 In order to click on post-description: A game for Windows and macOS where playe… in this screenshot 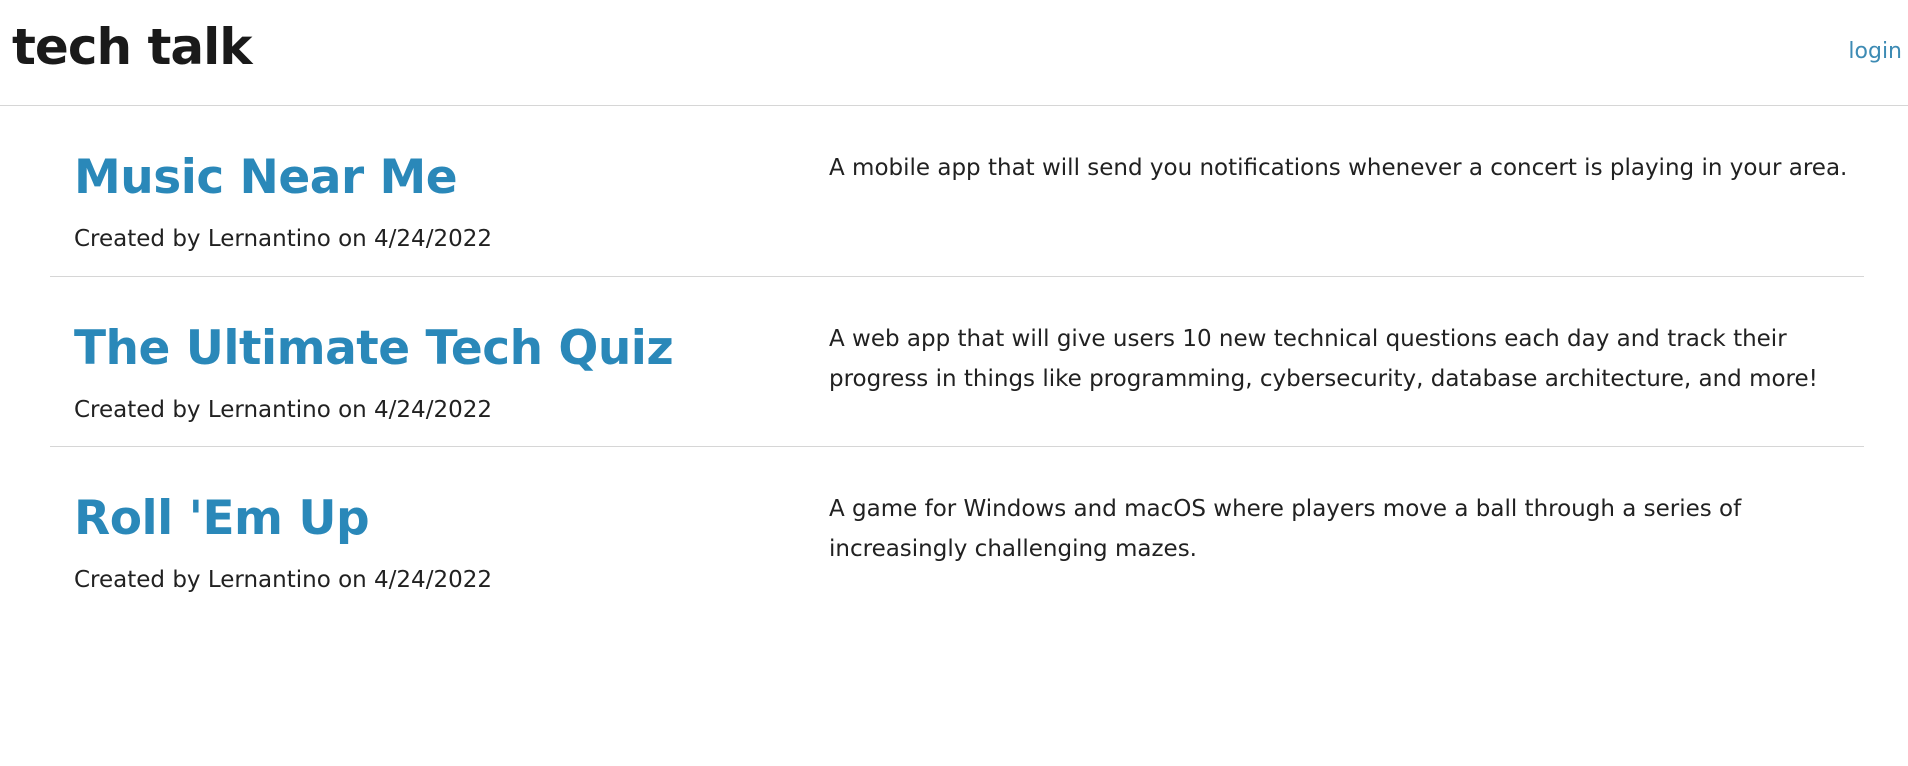, I will do `click(1285, 529)`.